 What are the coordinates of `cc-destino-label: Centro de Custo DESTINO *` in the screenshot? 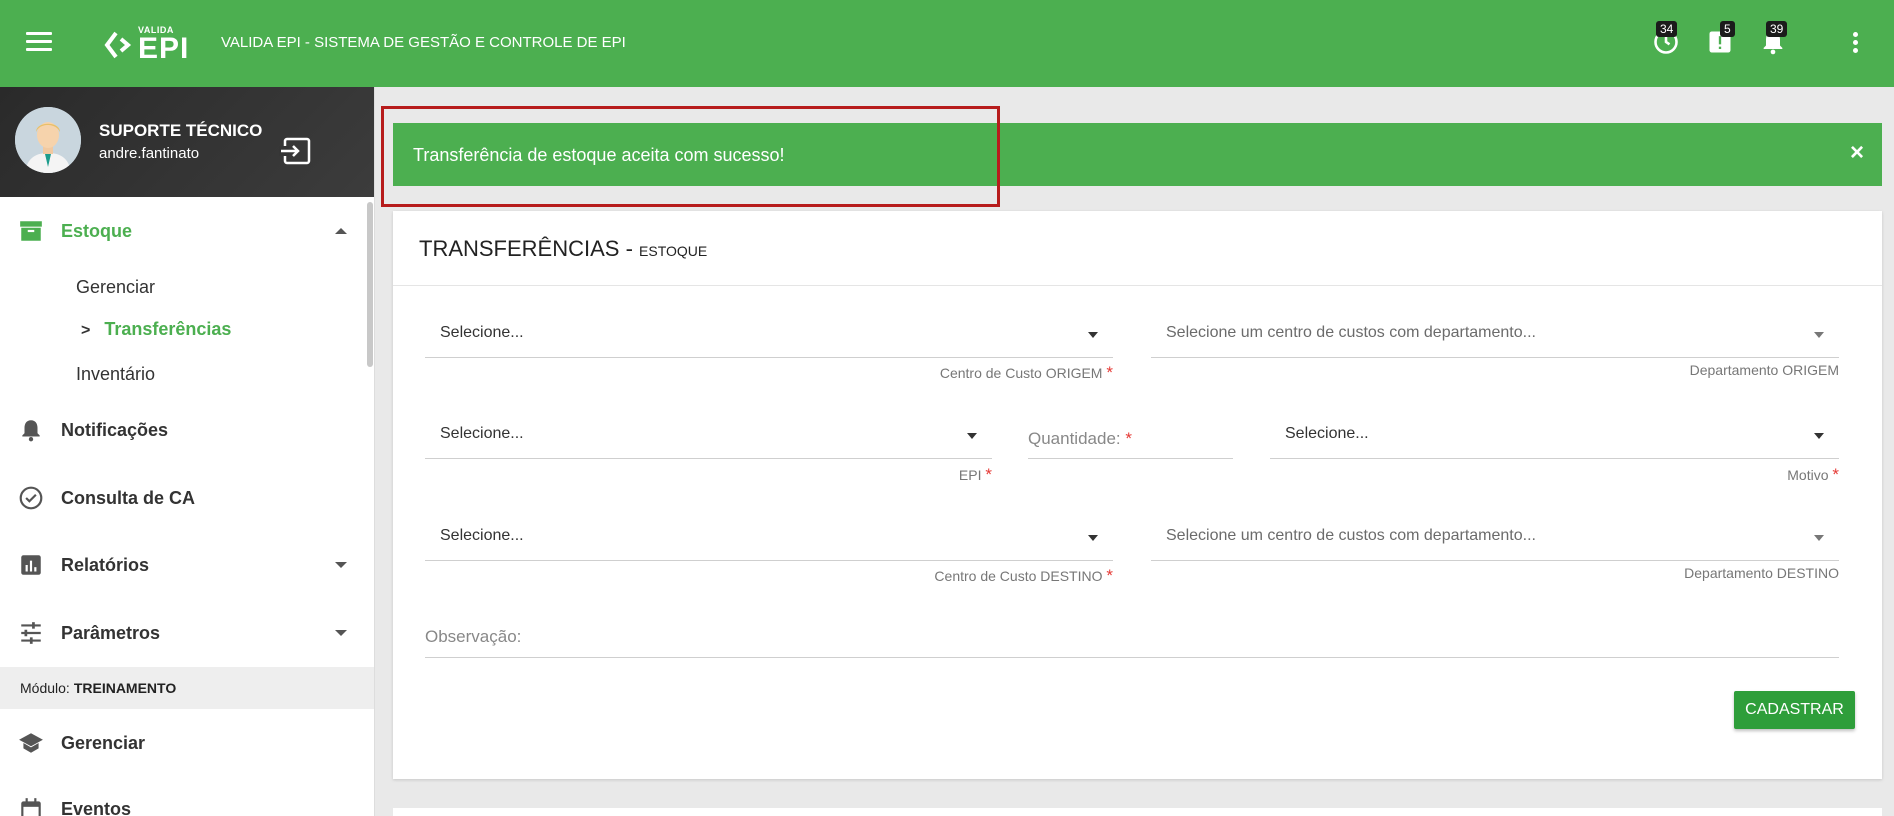 It's located at (1023, 576).